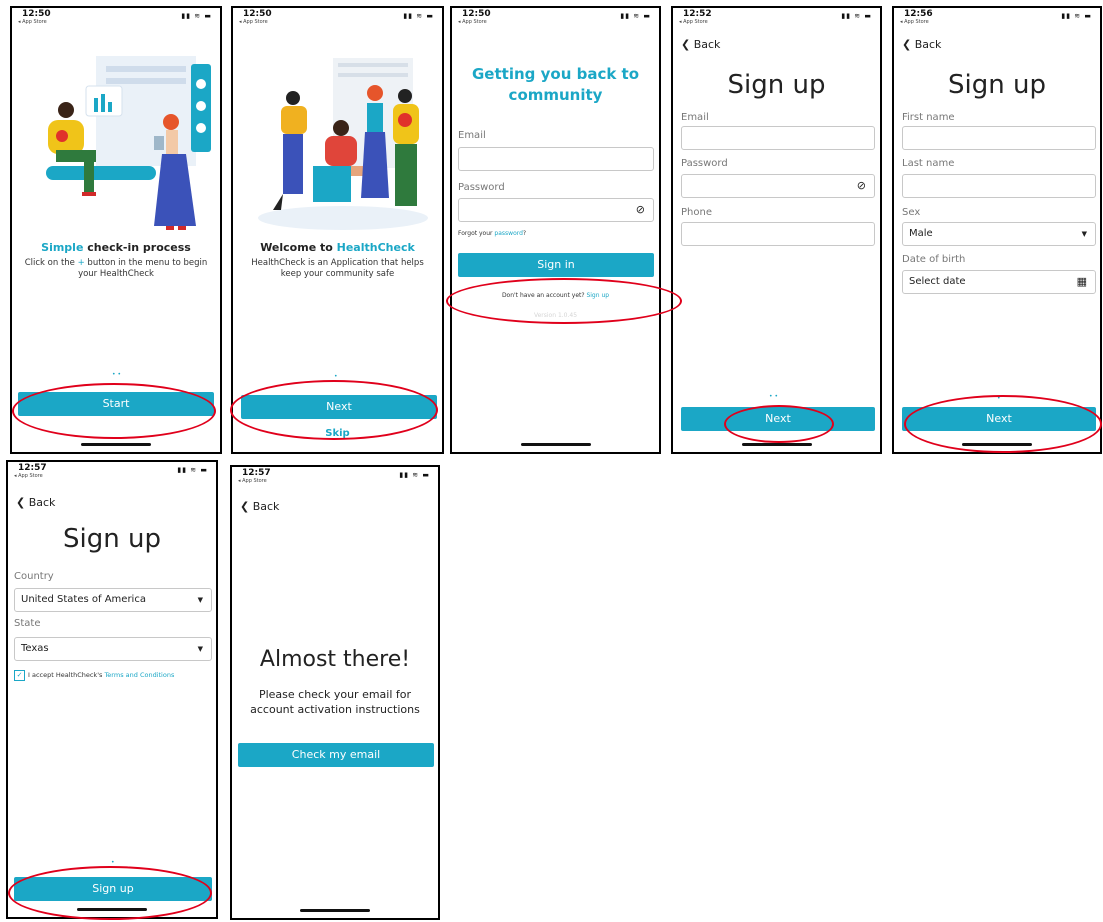  What do you see at coordinates (336, 755) in the screenshot?
I see `check-email-button: Check my email` at bounding box center [336, 755].